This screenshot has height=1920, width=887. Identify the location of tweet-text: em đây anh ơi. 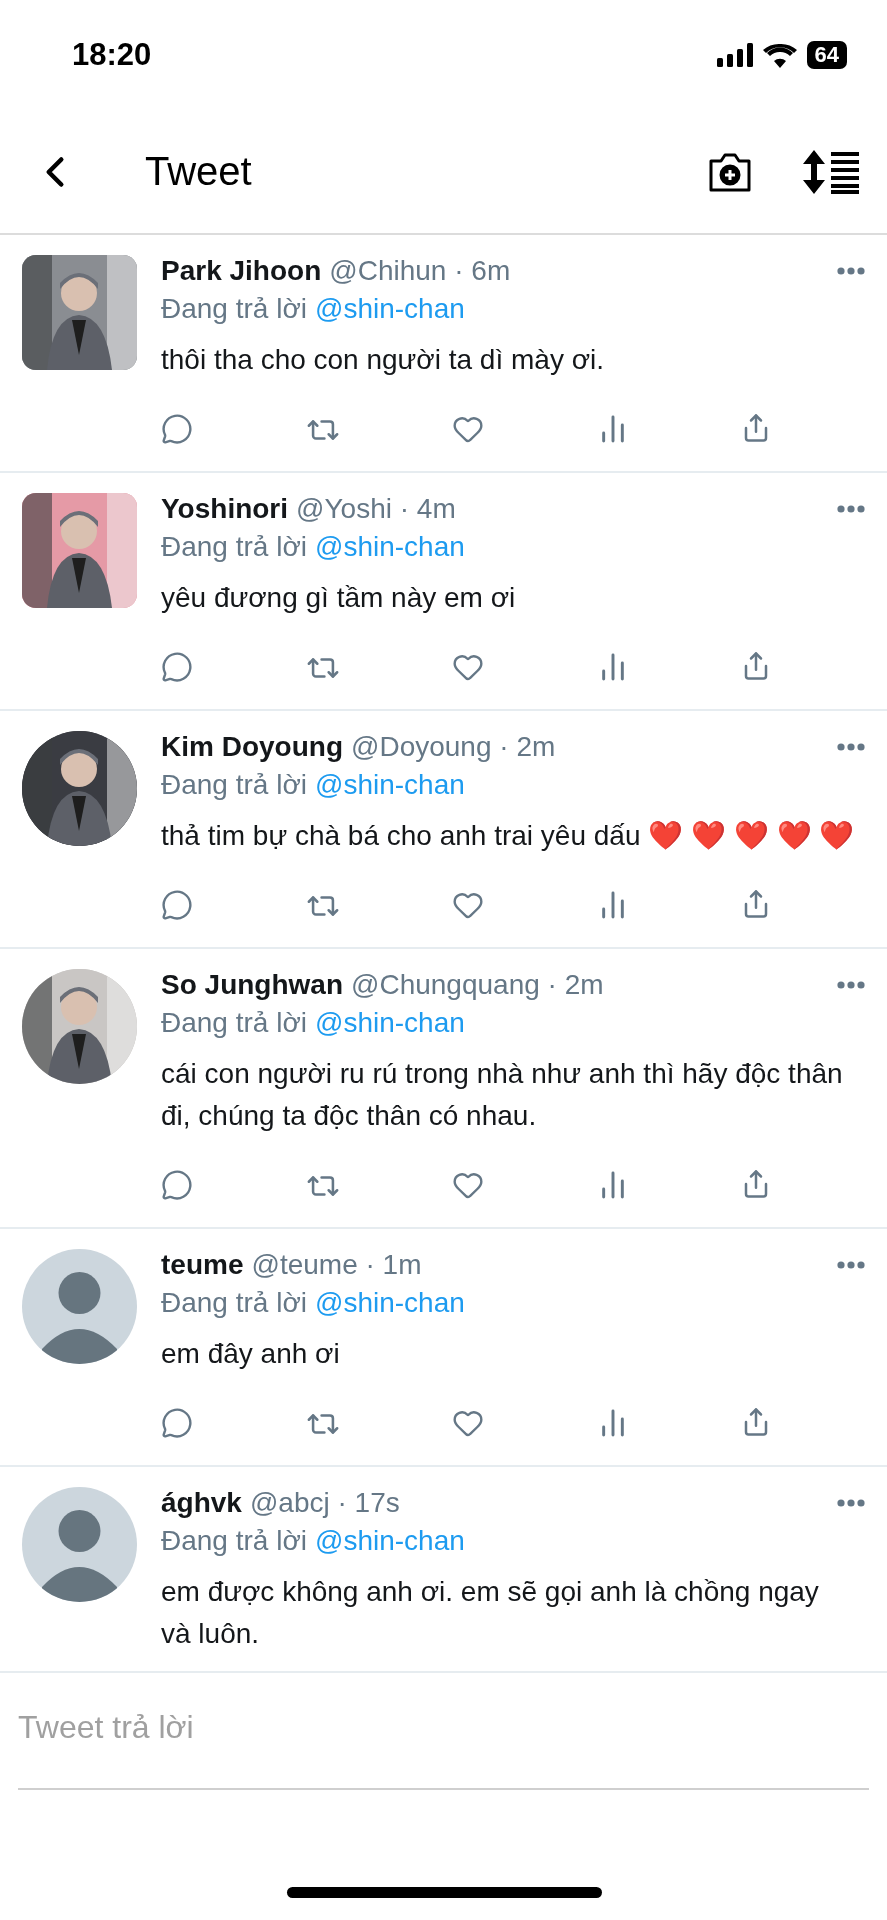
(251, 1354).